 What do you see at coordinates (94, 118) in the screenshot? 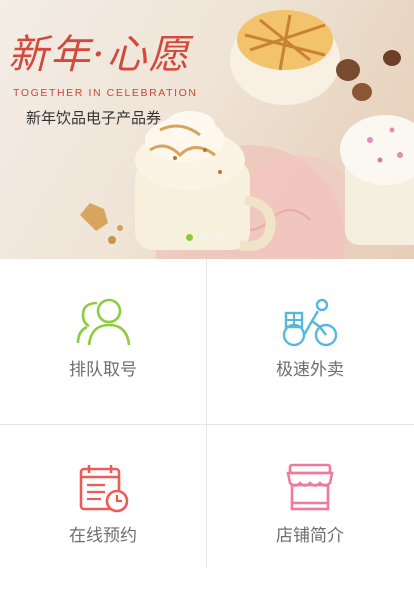
I see `banner-subtitle-cn: 新年饮品电子产品券` at bounding box center [94, 118].